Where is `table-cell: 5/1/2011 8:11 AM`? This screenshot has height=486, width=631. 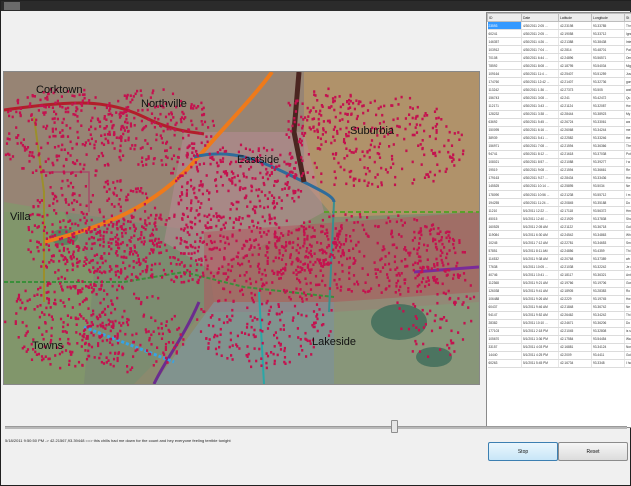 table-cell: 5/1/2011 8:11 AM is located at coordinates (540, 251).